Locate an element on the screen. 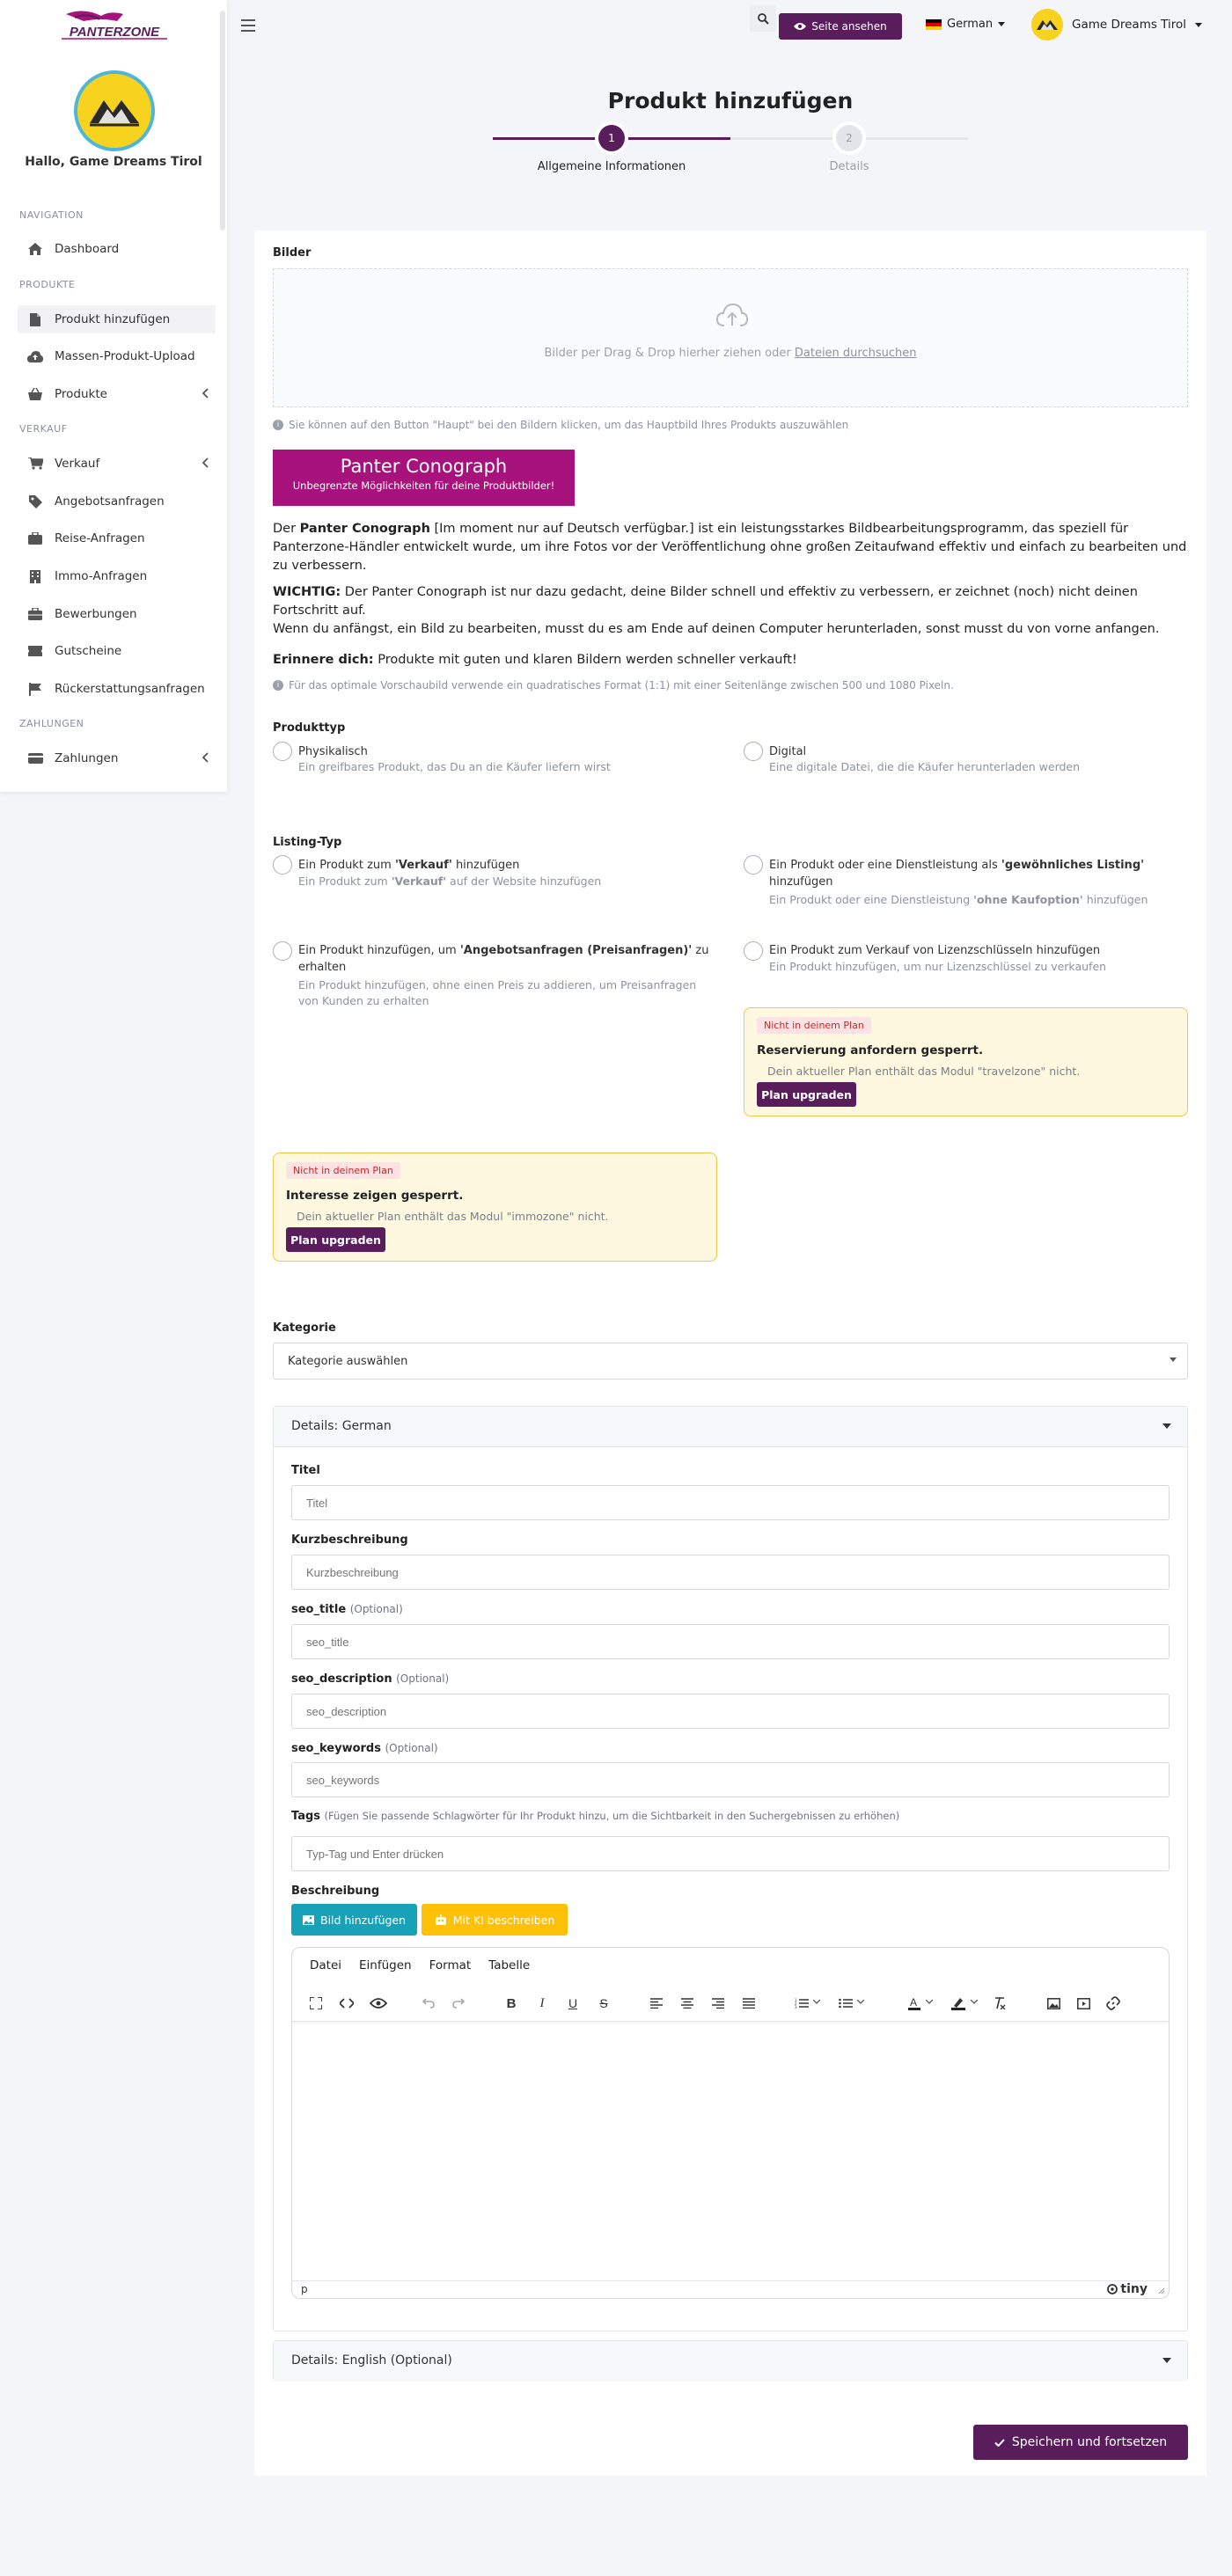 Image resolution: width=1232 pixels, height=2576 pixels. align-justify-icon is located at coordinates (749, 2003).